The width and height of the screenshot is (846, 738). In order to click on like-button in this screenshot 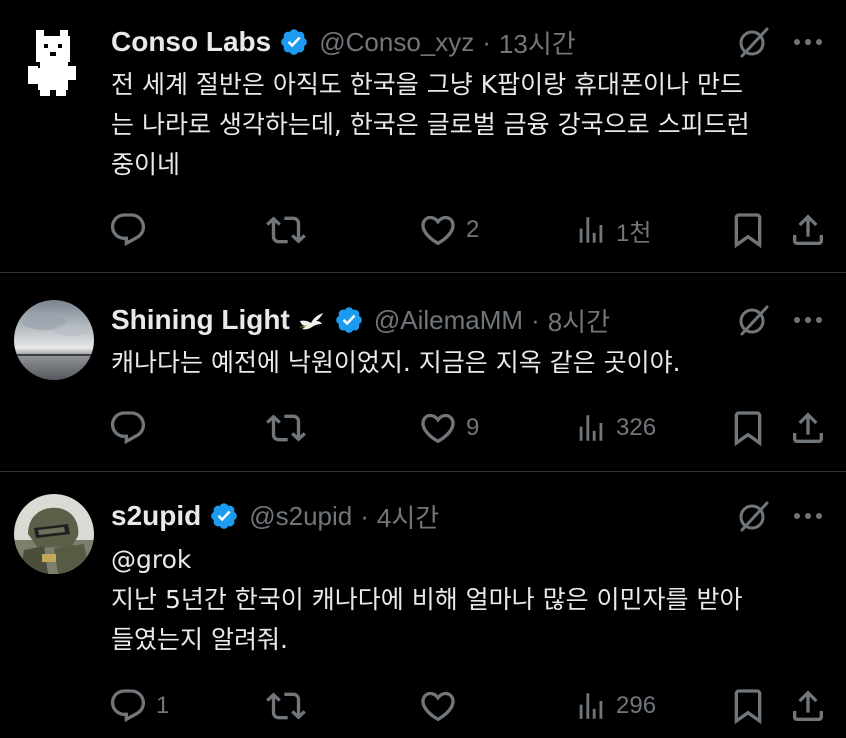, I will do `click(442, 706)`.